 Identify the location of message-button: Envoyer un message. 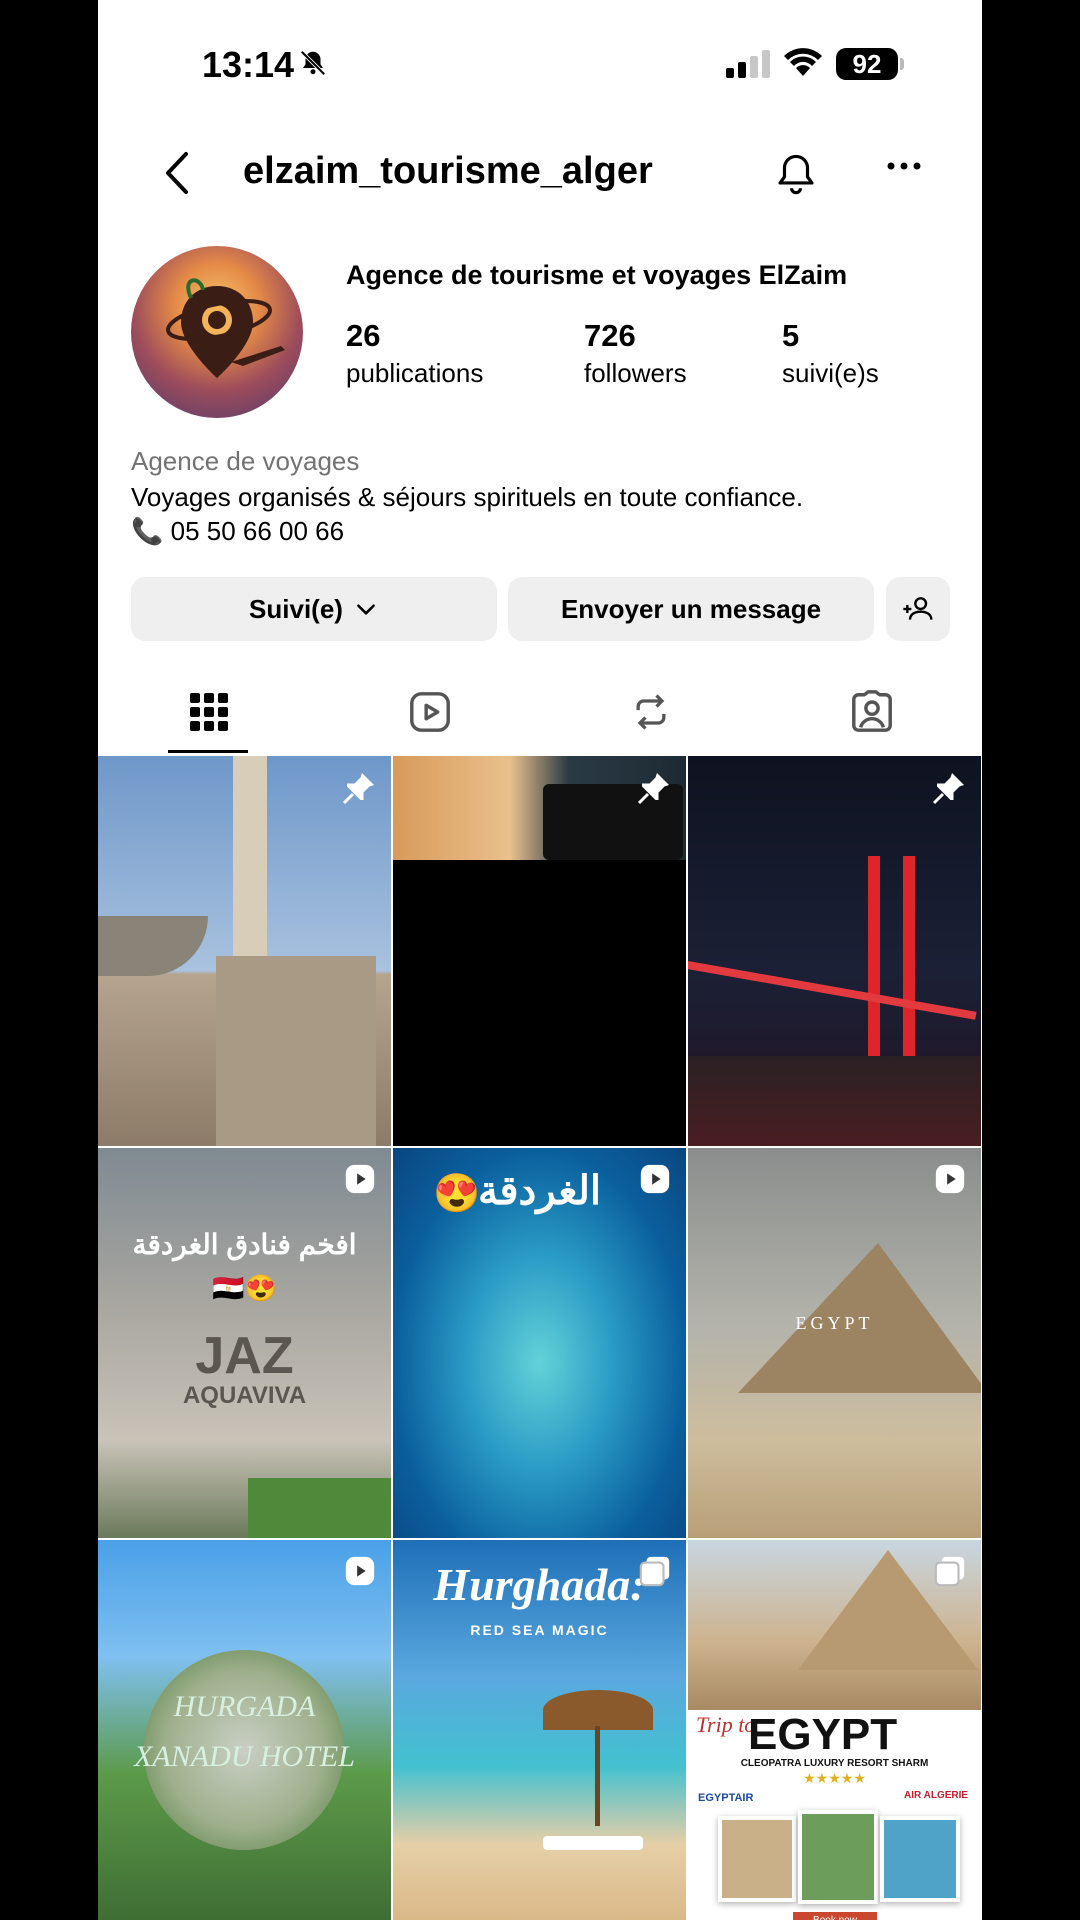
(691, 609).